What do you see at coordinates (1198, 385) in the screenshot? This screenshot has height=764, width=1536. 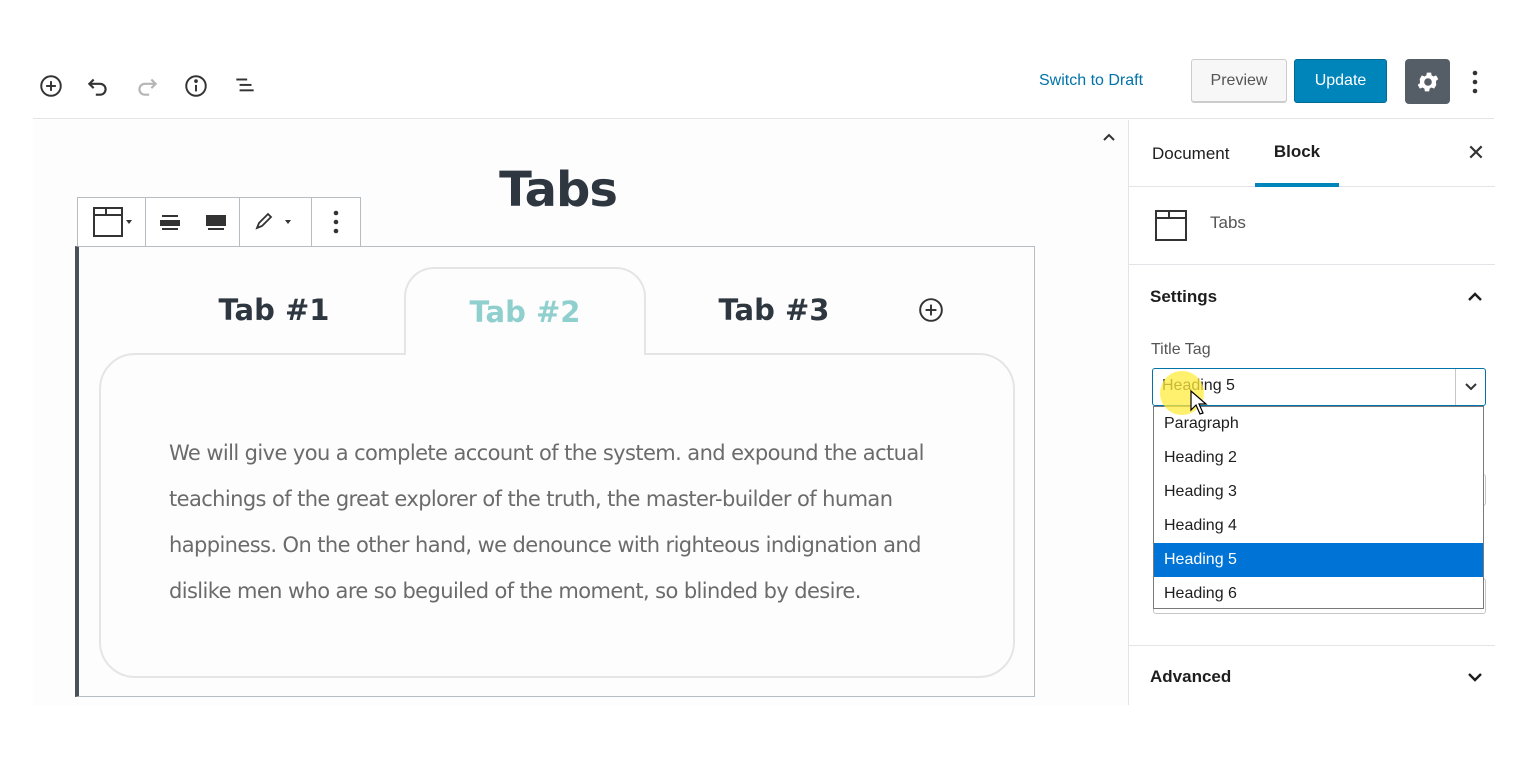 I see `title-tag-value: Heading 5` at bounding box center [1198, 385].